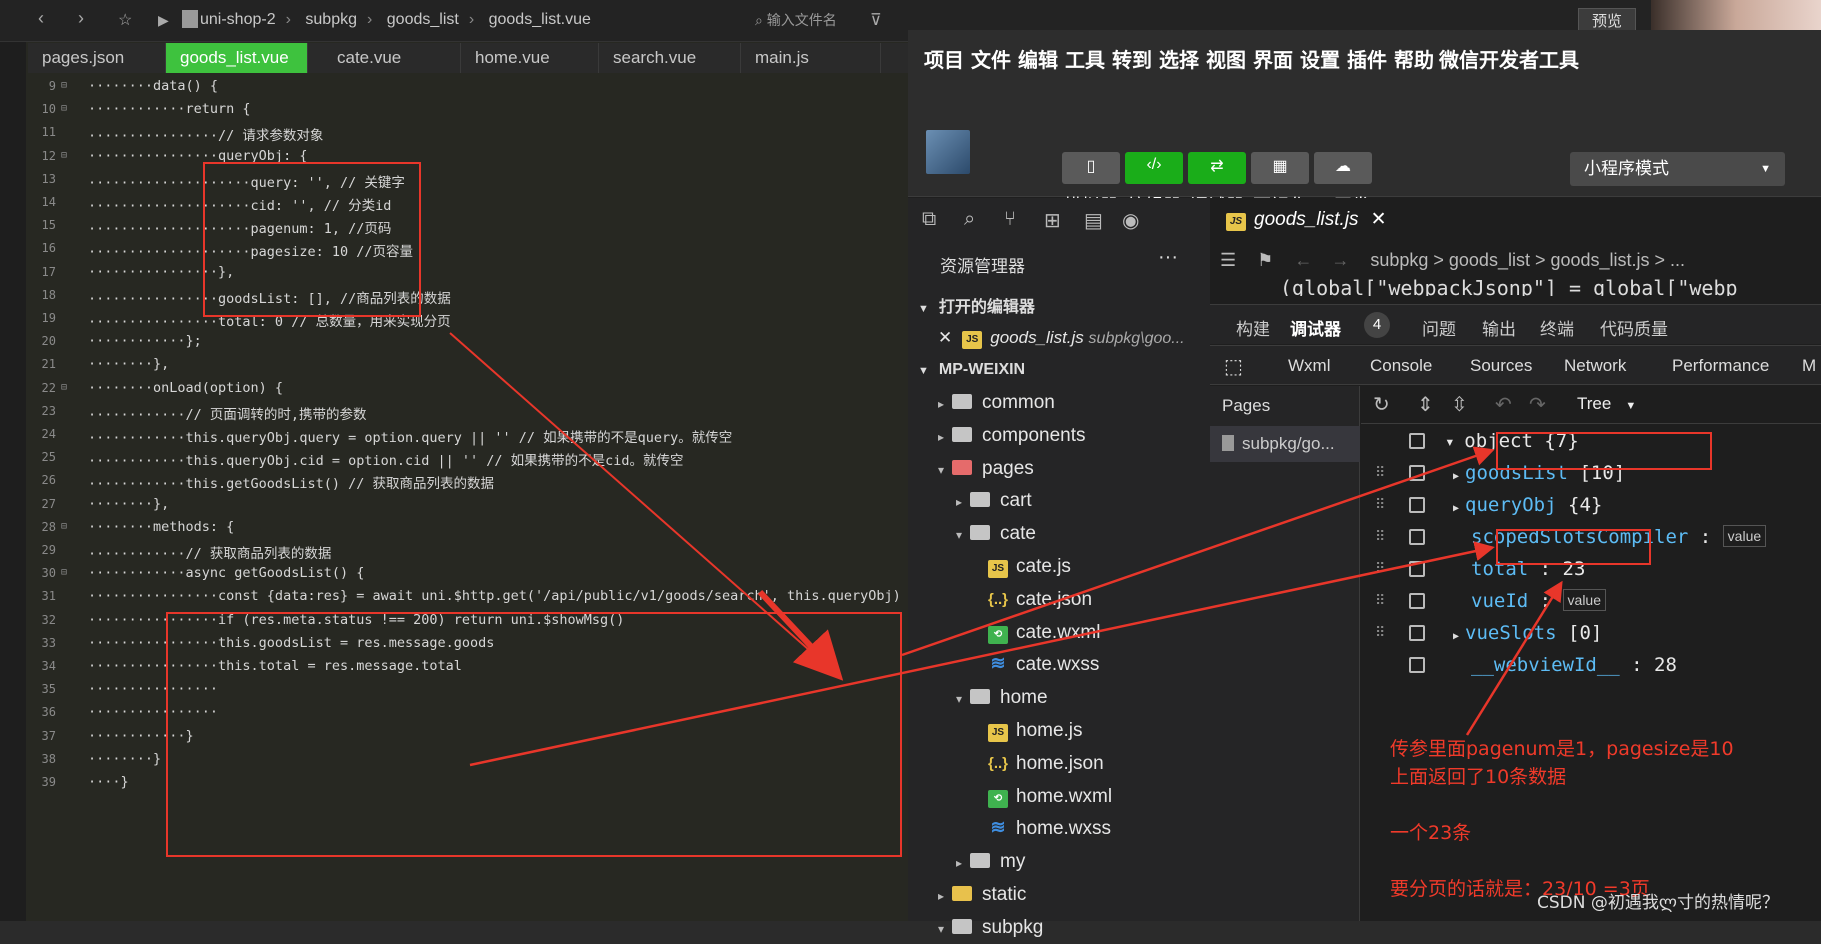  I want to click on arrow-line, so click(642, 502).